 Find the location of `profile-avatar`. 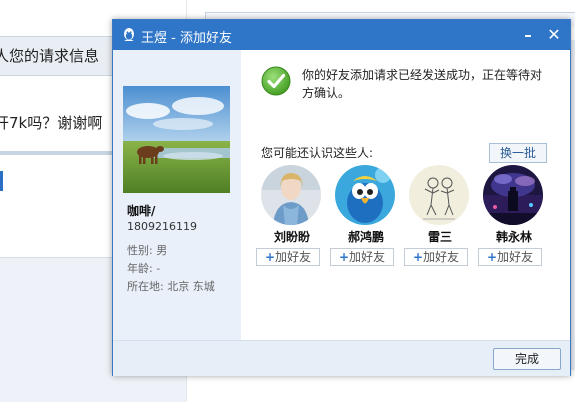

profile-avatar is located at coordinates (176, 139).